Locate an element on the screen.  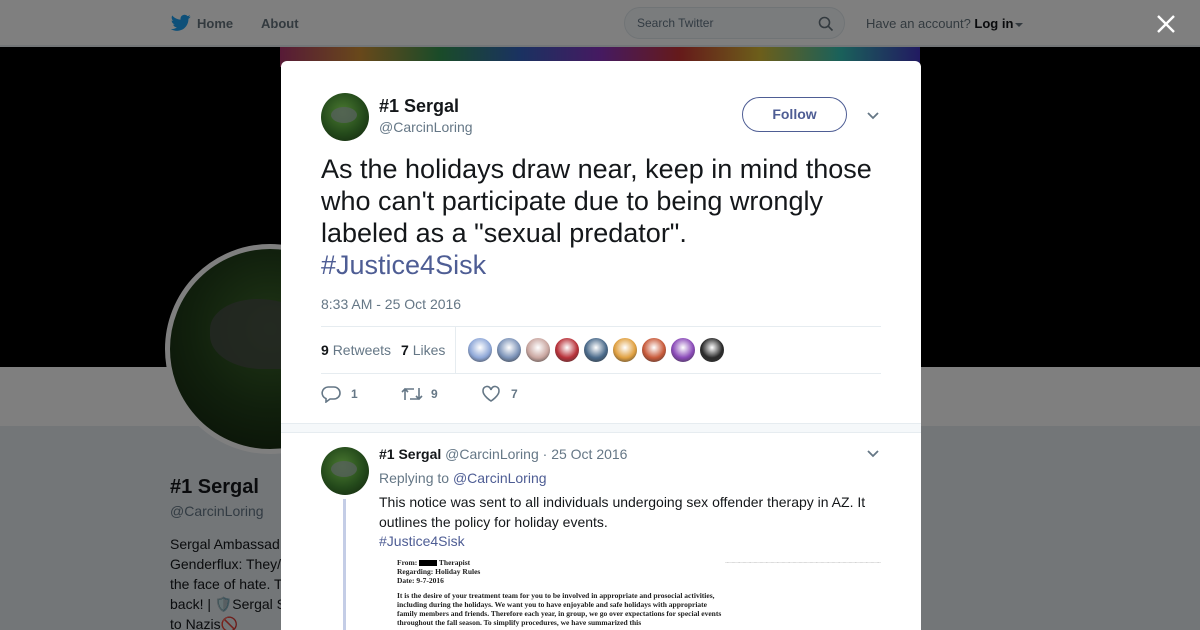
doc-from-role: Therapist is located at coordinates (454, 562).